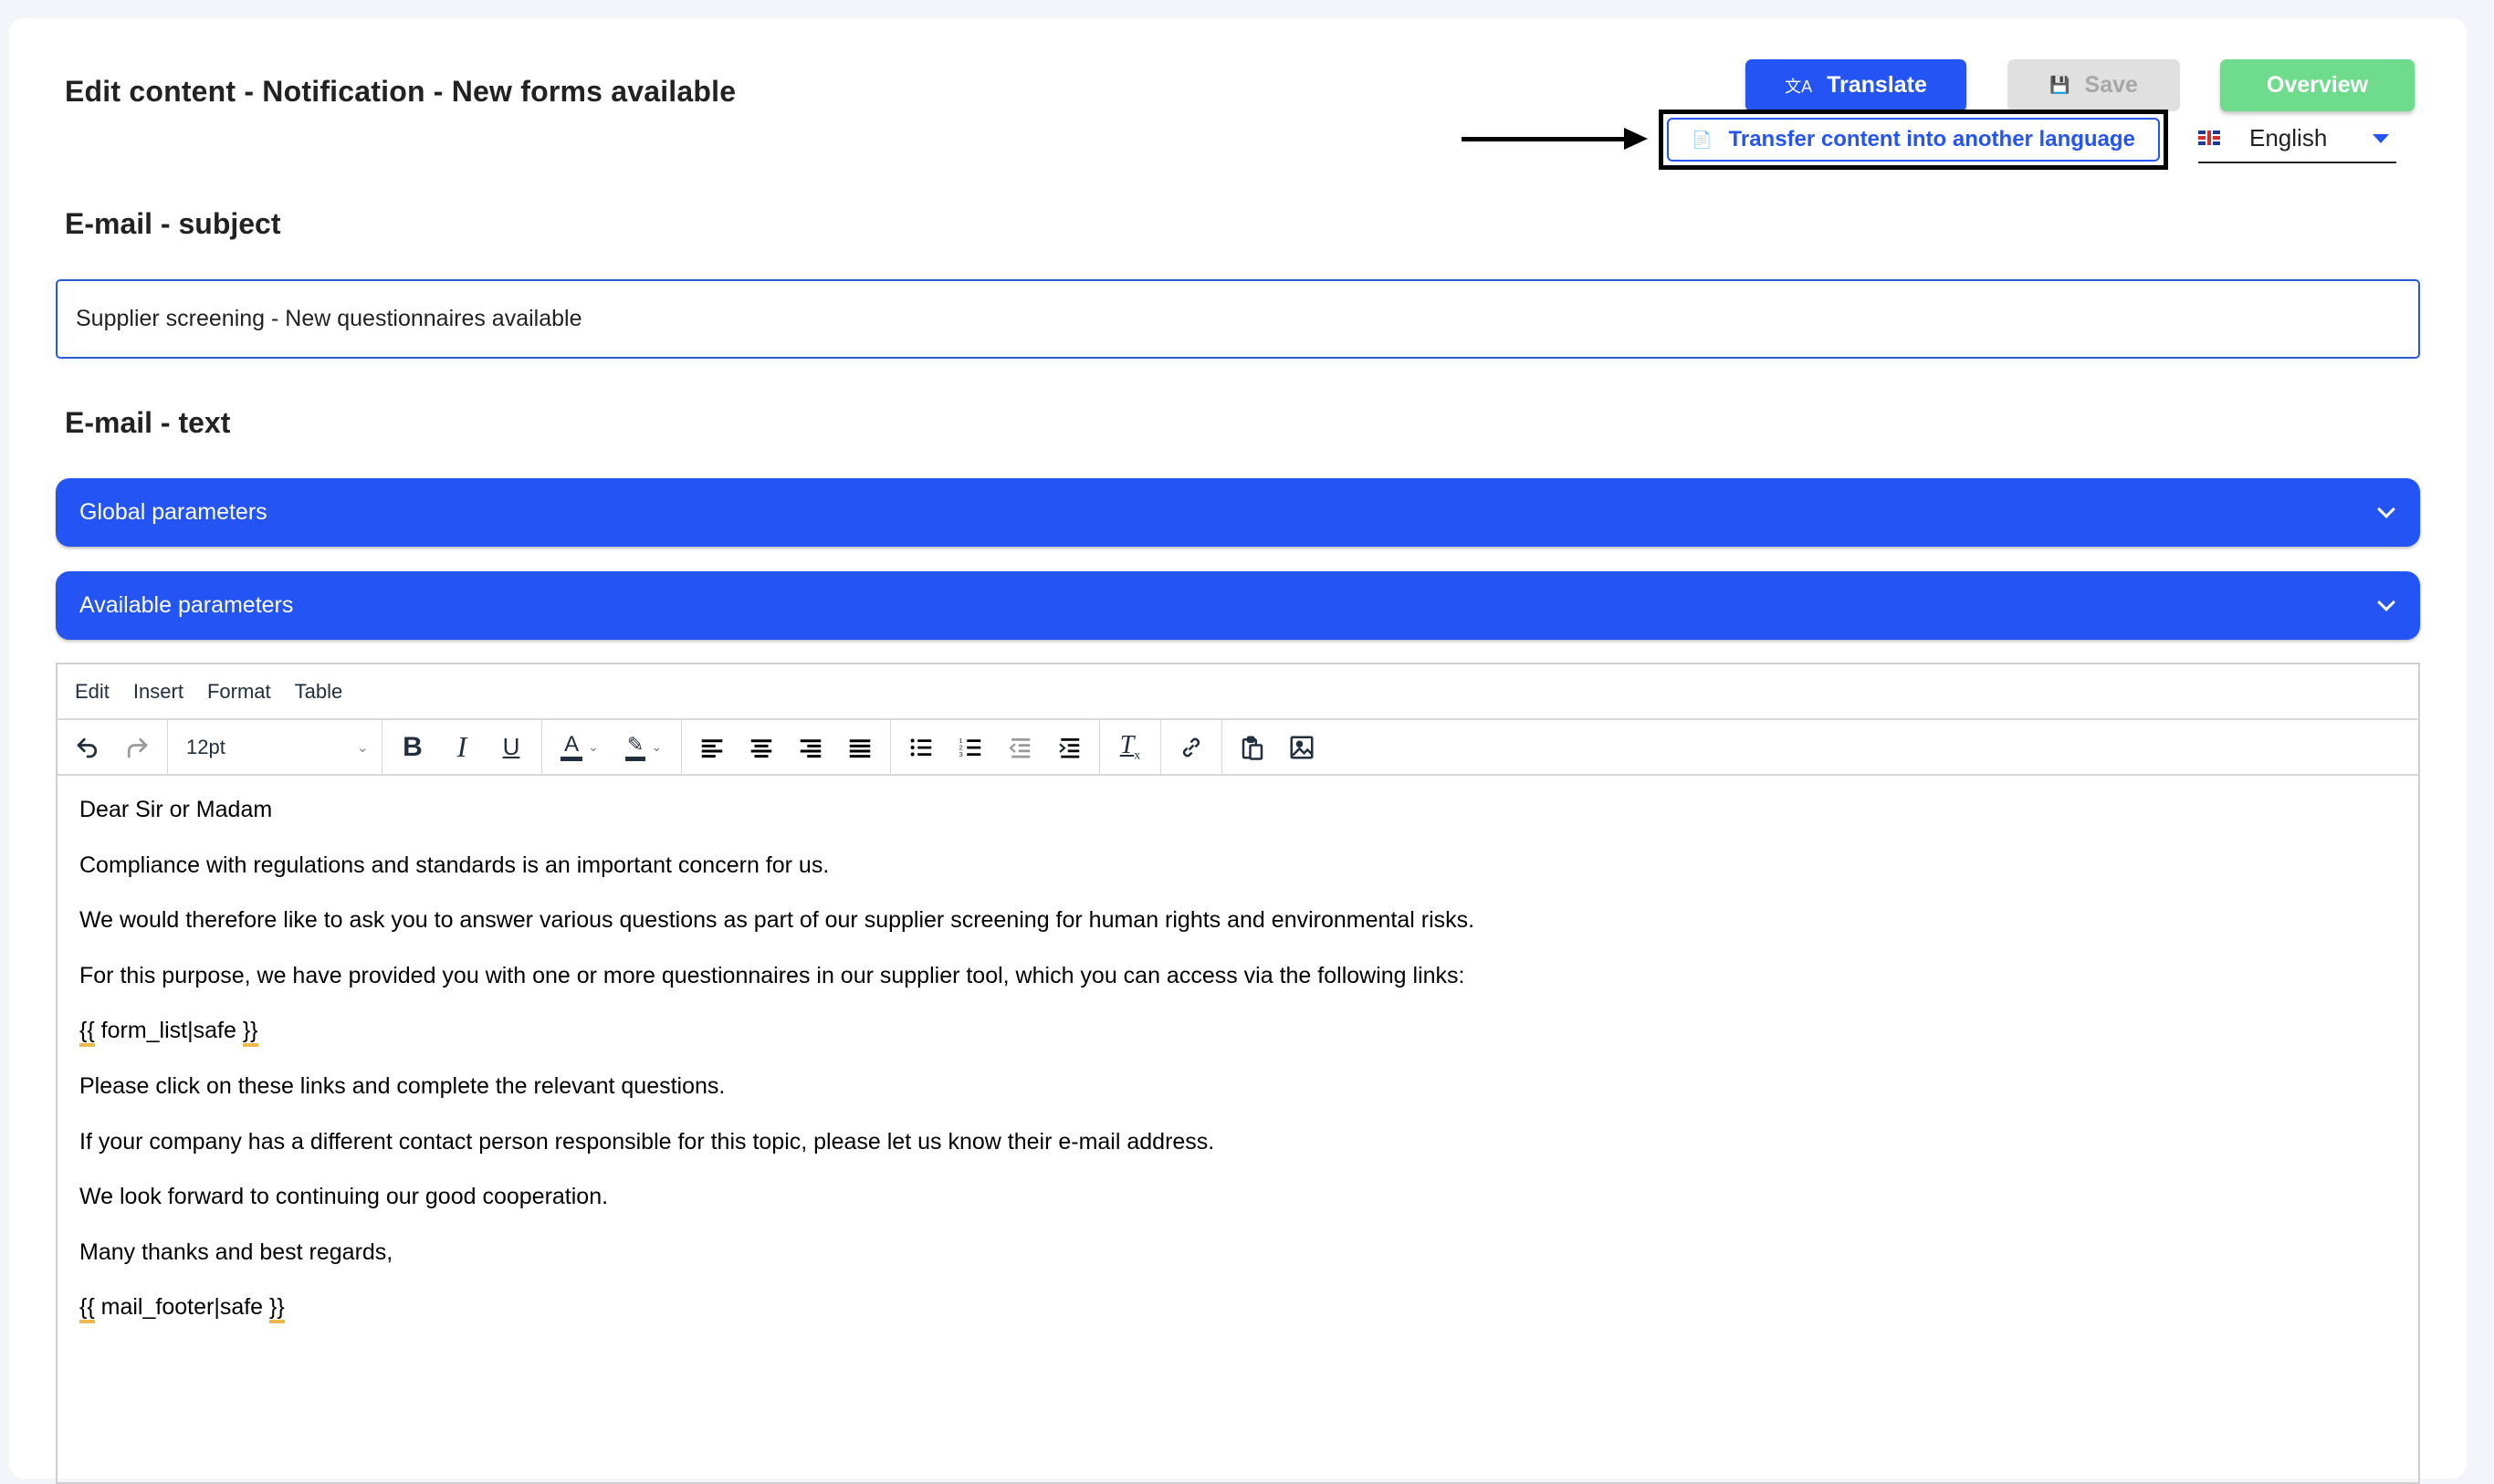 The width and height of the screenshot is (2494, 1484). I want to click on annotation-arrow-line, so click(1544, 139).